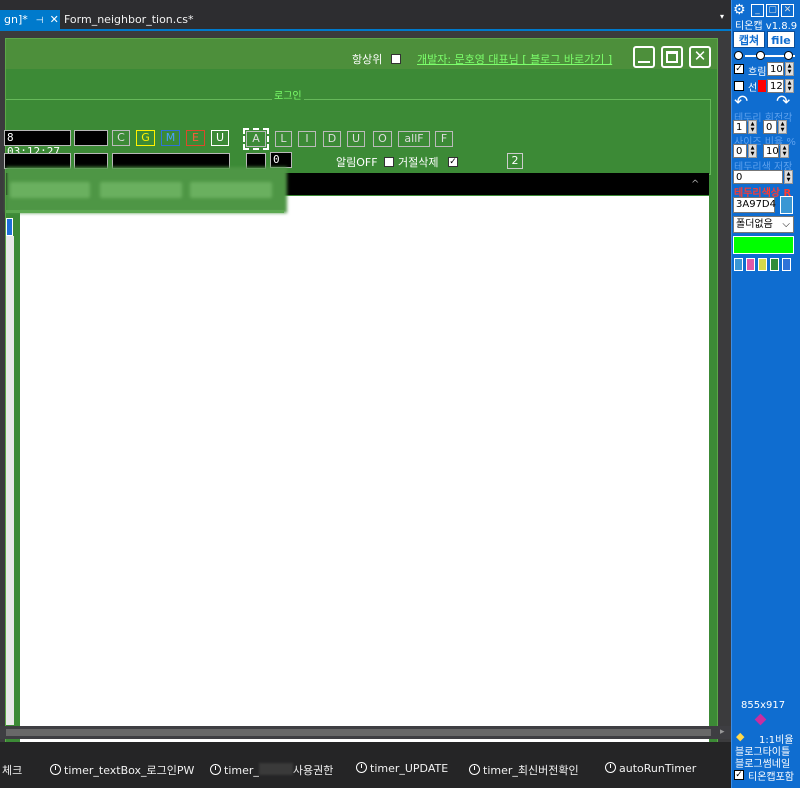 The height and width of the screenshot is (788, 800). What do you see at coordinates (772, 10) in the screenshot?
I see `panel-maximize-icon: ▢` at bounding box center [772, 10].